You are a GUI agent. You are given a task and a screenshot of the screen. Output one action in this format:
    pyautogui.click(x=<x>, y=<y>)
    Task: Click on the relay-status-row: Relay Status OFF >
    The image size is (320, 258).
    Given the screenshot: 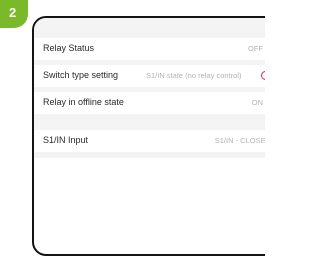 What is the action you would take?
    pyautogui.click(x=149, y=49)
    